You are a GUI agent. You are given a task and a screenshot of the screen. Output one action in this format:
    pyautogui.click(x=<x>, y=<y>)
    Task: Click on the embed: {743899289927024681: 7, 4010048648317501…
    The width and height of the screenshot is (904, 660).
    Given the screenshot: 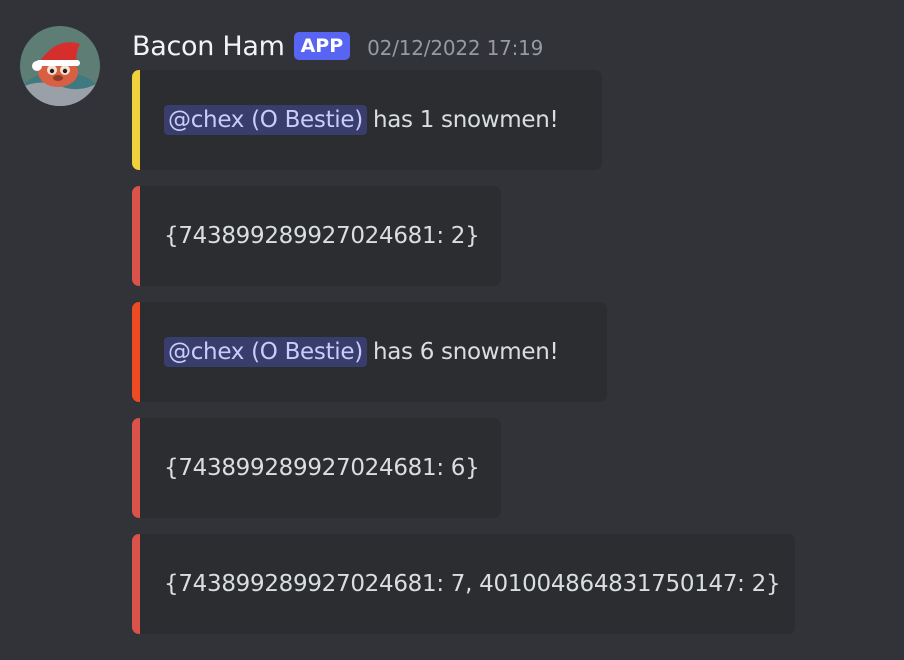 What is the action you would take?
    pyautogui.click(x=463, y=584)
    